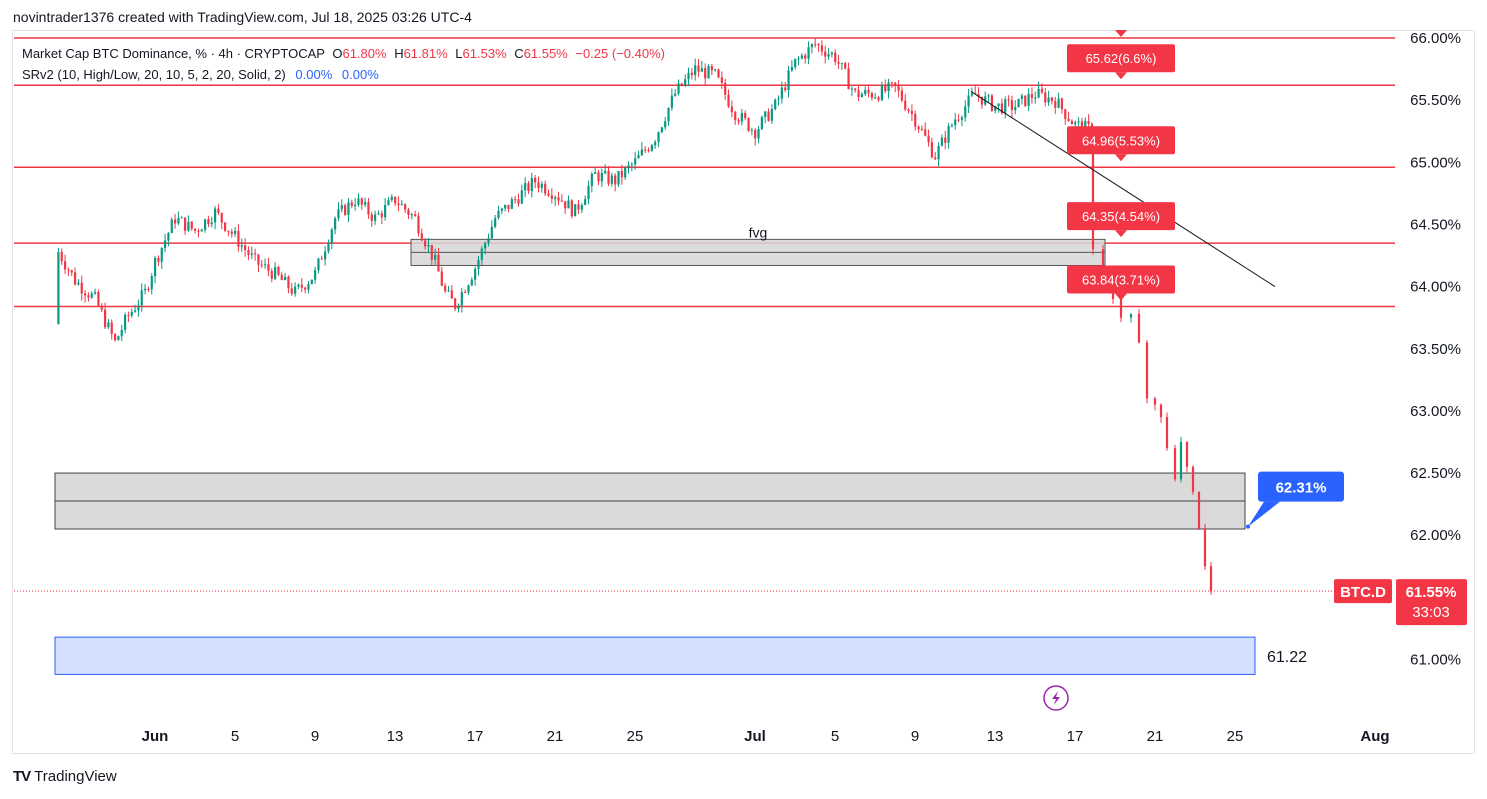  I want to click on legend-low-label: L, so click(459, 53).